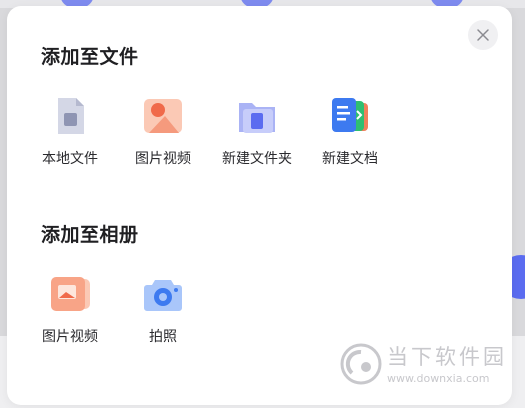 Image resolution: width=525 pixels, height=408 pixels. Describe the element at coordinates (361, 364) in the screenshot. I see `watermark-logo-icon` at that location.